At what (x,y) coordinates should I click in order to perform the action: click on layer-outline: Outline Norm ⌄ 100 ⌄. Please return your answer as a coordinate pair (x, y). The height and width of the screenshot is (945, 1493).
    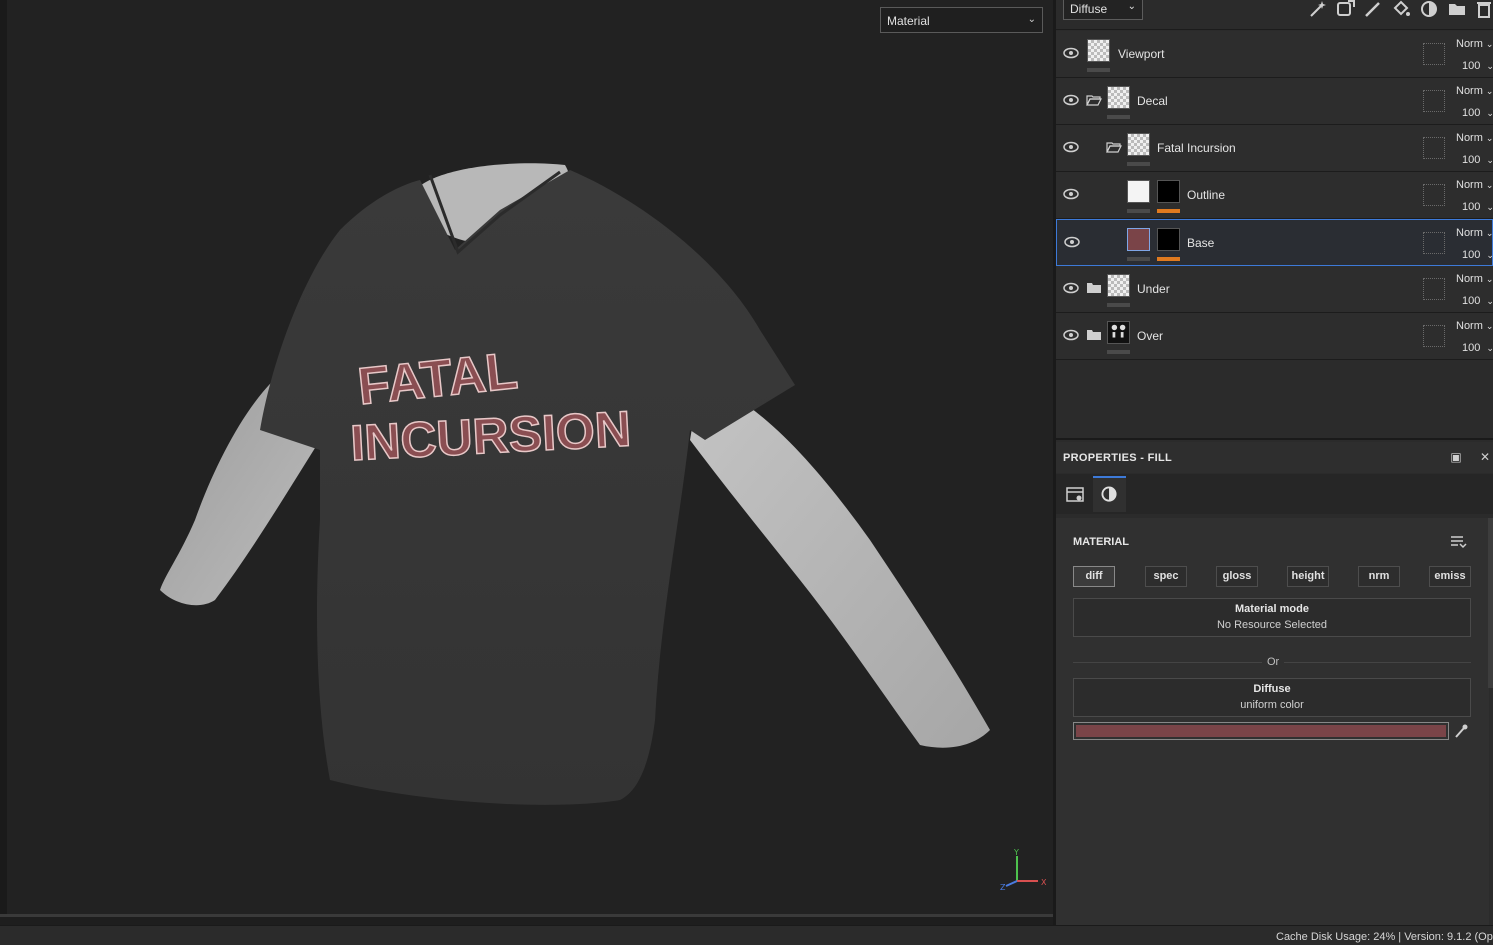
    Looking at the image, I should click on (1274, 195).